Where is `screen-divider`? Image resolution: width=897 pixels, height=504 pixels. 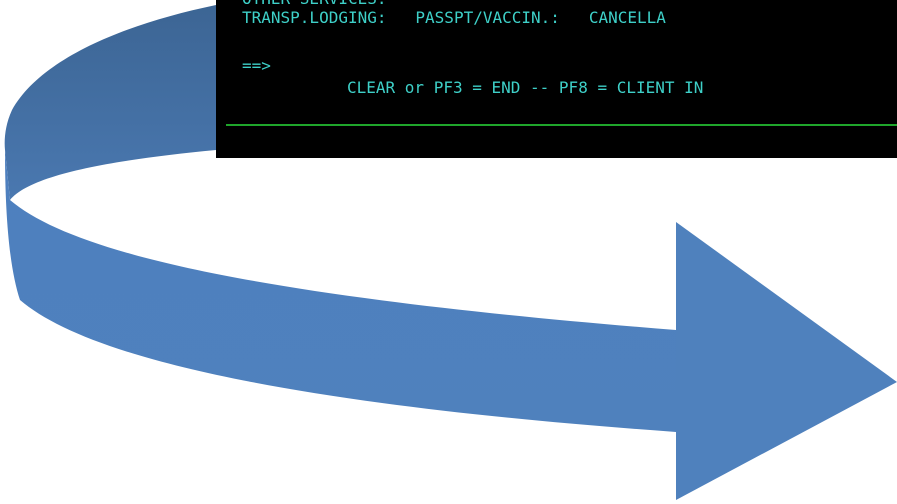
screen-divider is located at coordinates (561, 125).